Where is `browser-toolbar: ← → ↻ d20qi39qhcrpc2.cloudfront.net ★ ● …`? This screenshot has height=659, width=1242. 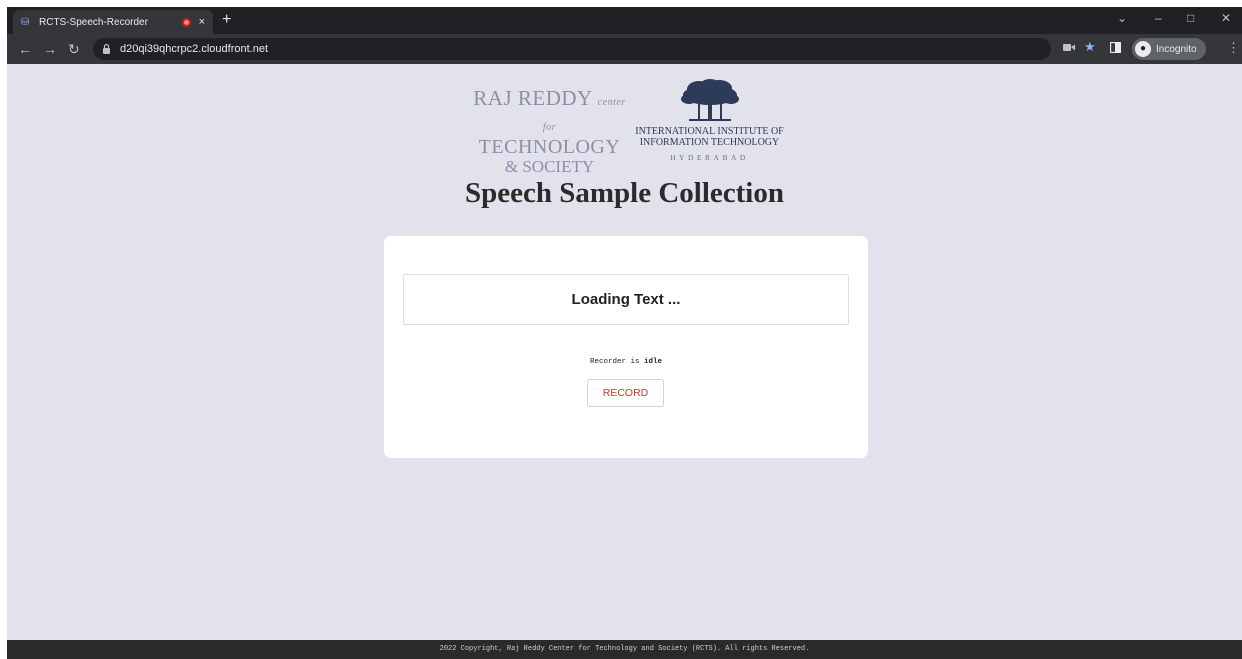
browser-toolbar: ← → ↻ d20qi39qhcrpc2.cloudfront.net ★ ● … is located at coordinates (624, 49).